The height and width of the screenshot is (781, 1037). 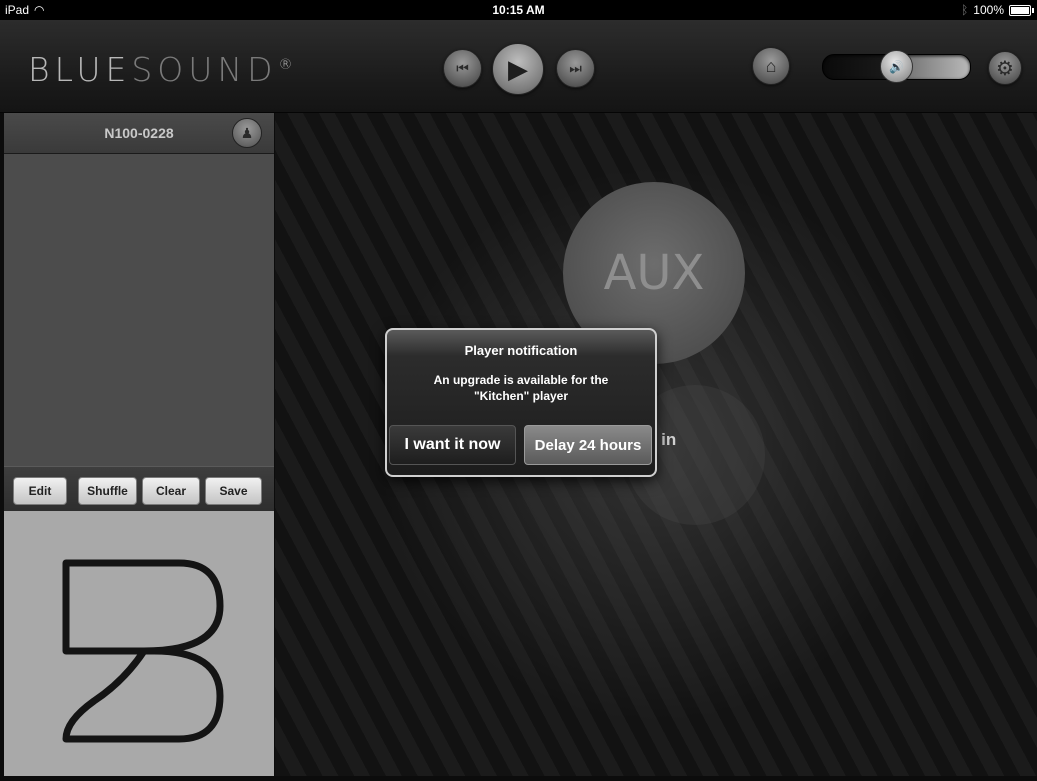 I want to click on battery-percent: 100%, so click(x=988, y=10).